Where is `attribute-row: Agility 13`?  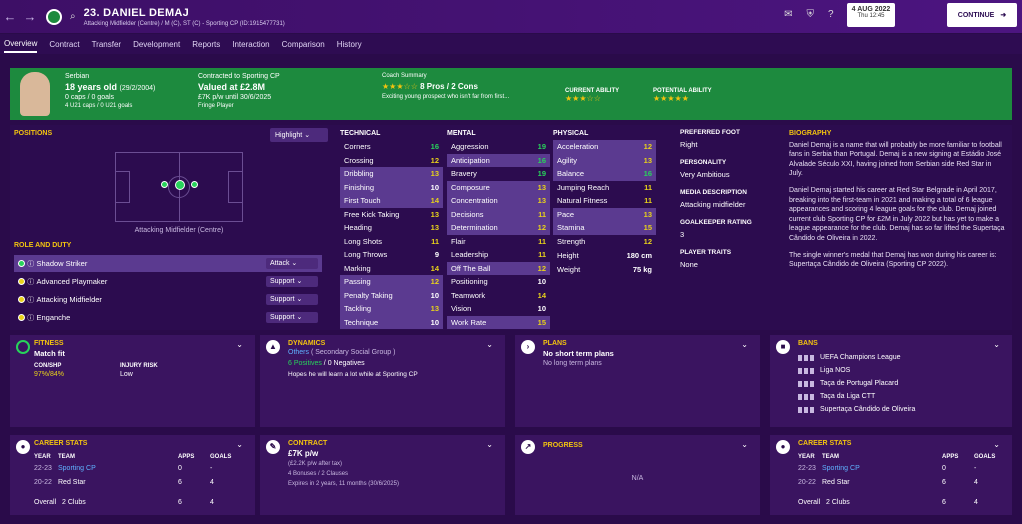 attribute-row: Agility 13 is located at coordinates (604, 160).